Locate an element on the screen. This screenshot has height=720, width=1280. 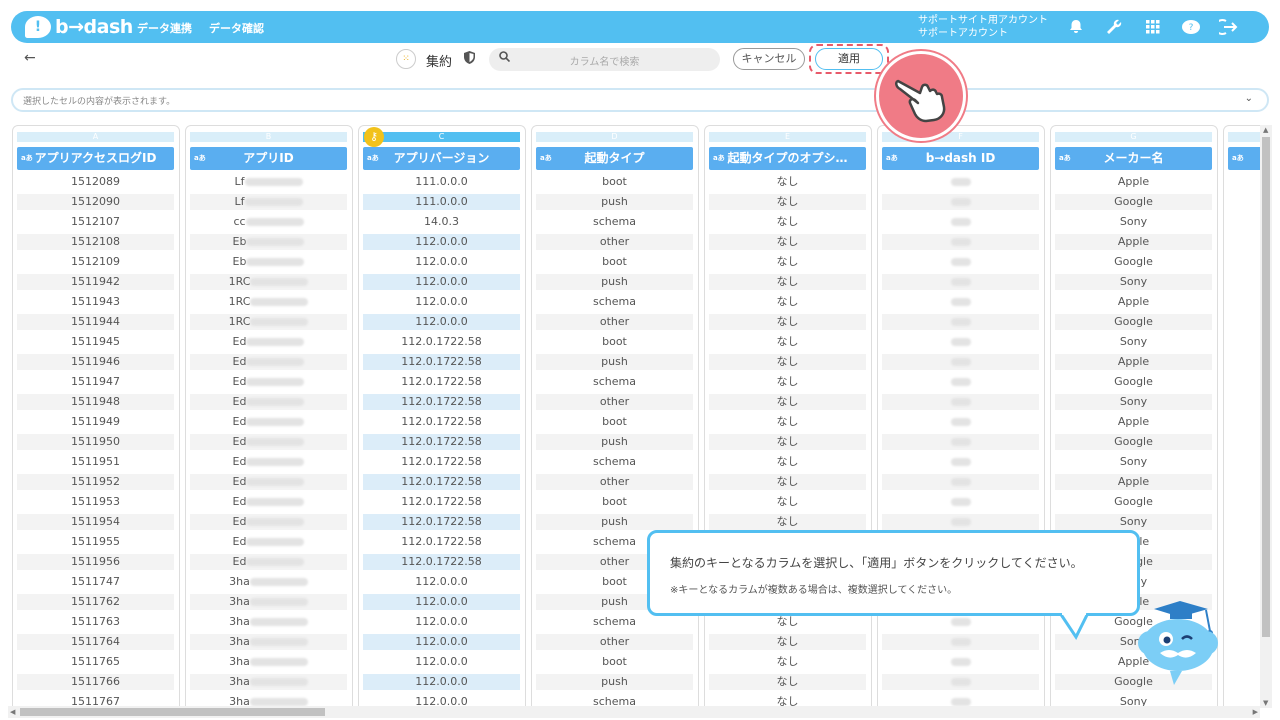
table-cell: 111.0.0.0 is located at coordinates (441, 202).